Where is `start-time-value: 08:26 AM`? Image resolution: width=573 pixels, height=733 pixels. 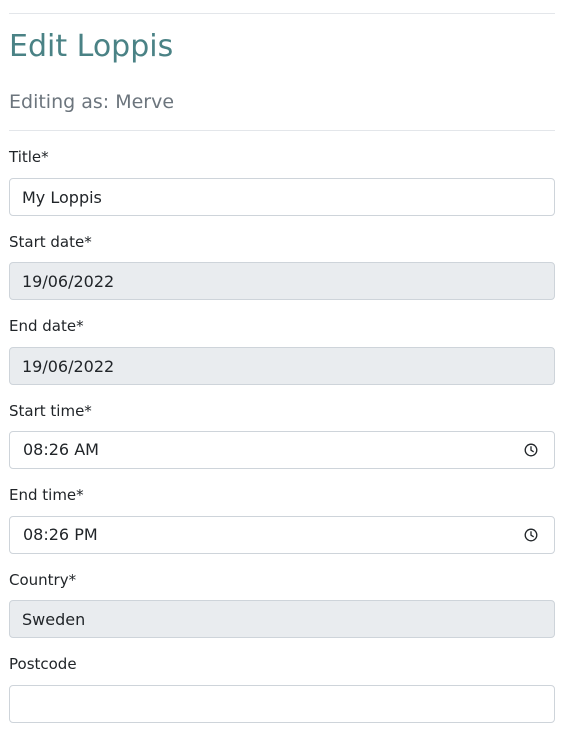 start-time-value: 08:26 AM is located at coordinates (61, 449).